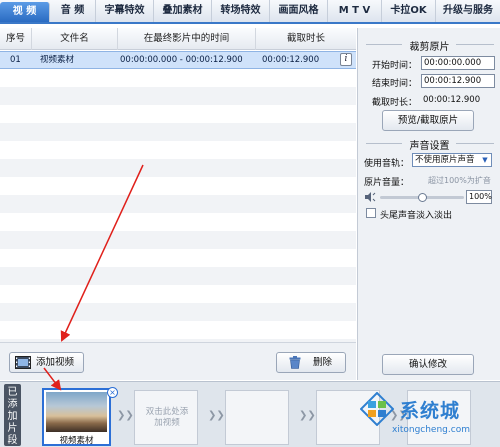 The image size is (500, 447). What do you see at coordinates (183, 11) in the screenshot?
I see `tab-overlay-materials: 叠加素材` at bounding box center [183, 11].